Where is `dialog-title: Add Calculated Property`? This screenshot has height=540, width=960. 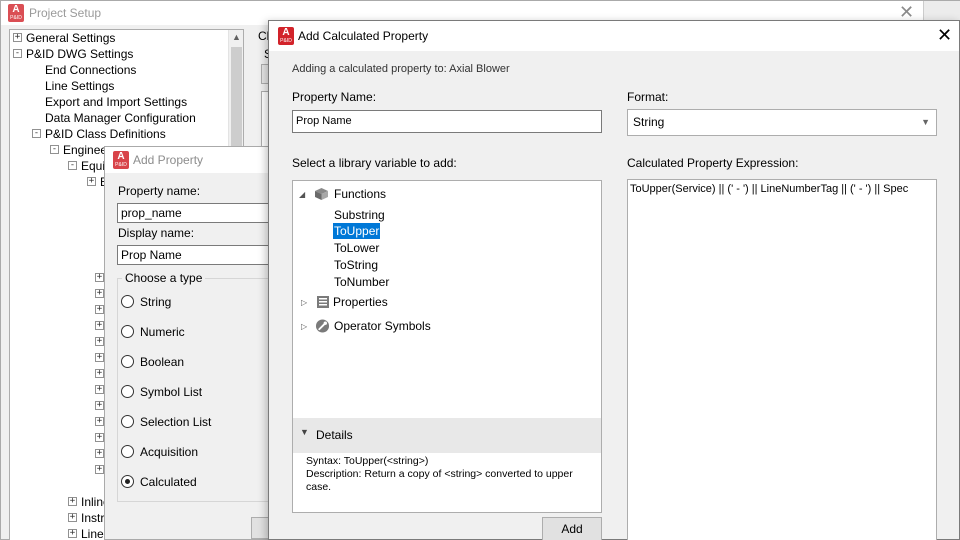 dialog-title: Add Calculated Property is located at coordinates (363, 36).